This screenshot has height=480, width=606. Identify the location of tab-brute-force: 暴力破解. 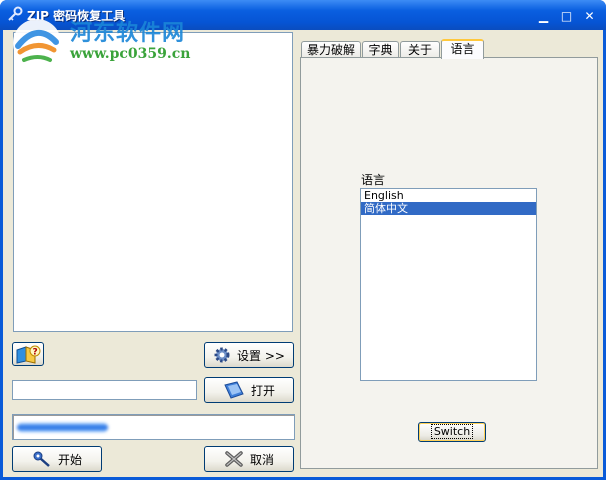
(331, 49).